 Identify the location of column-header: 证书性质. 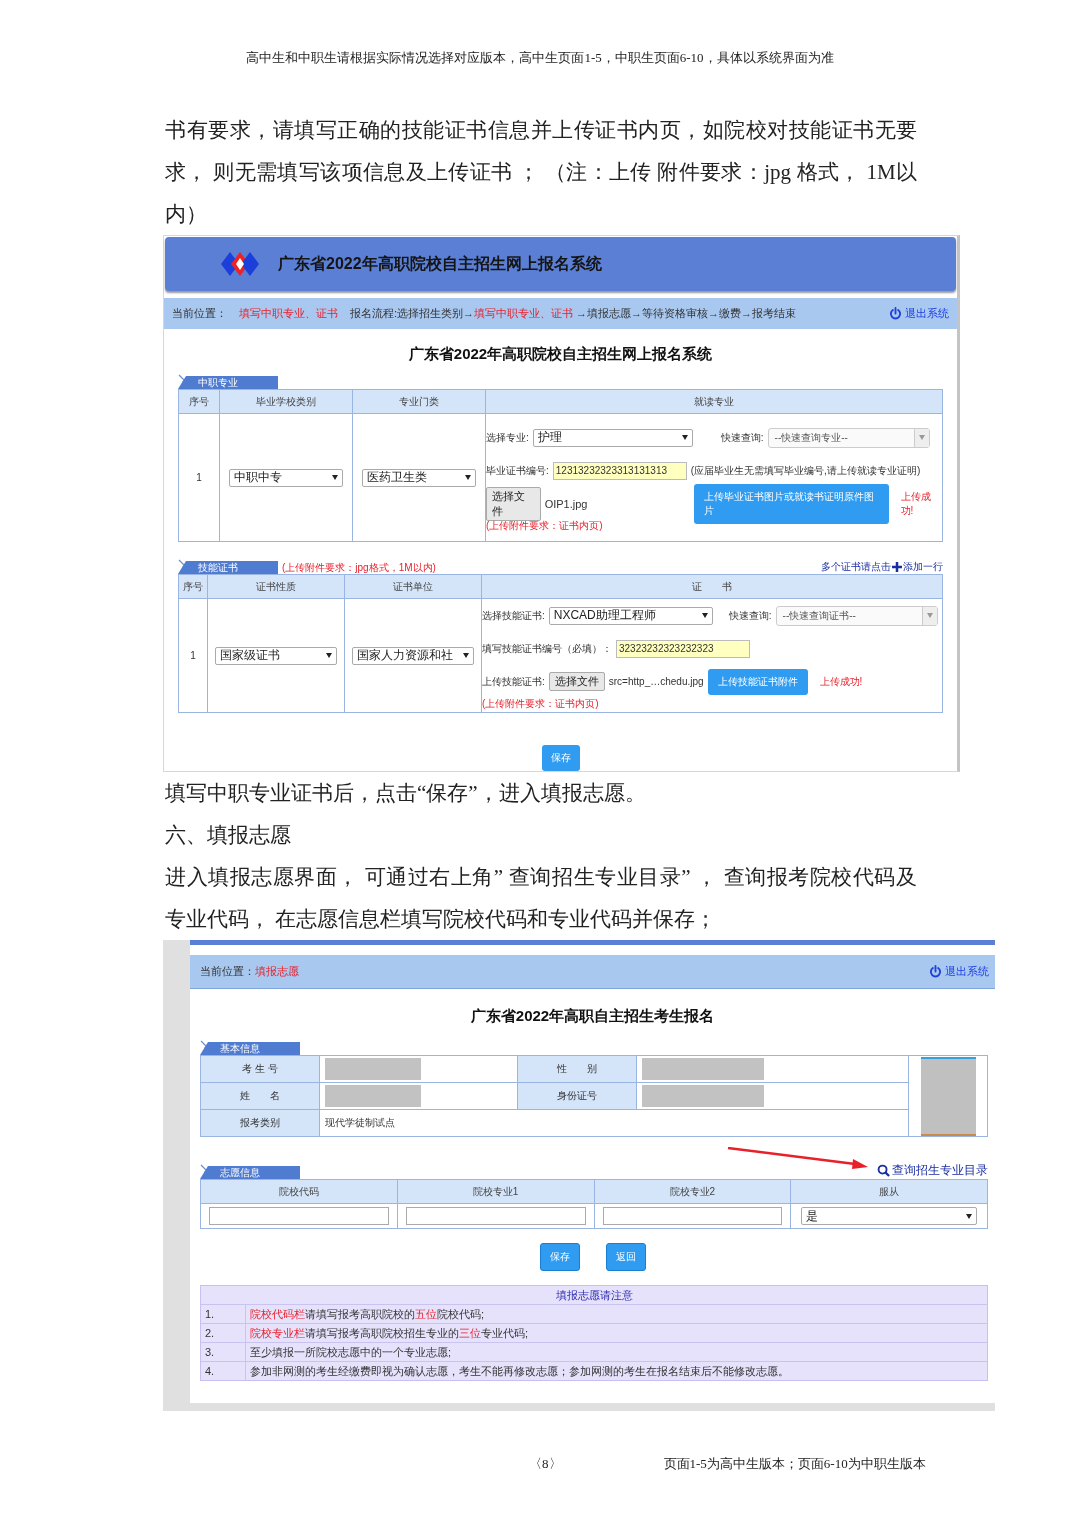
(276, 586).